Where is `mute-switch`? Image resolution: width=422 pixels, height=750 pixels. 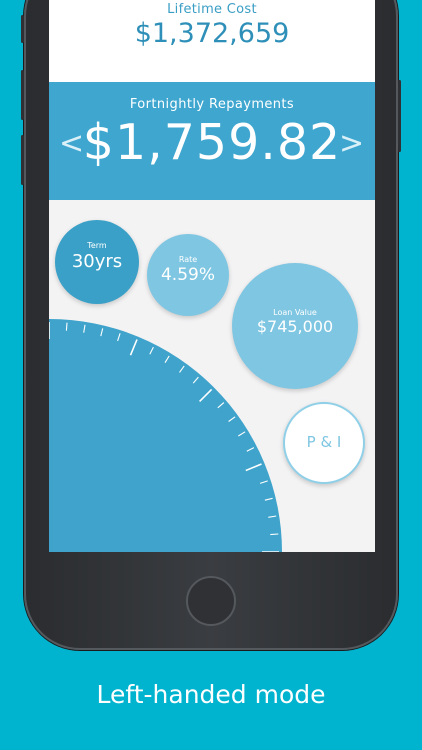
mute-switch is located at coordinates (22, 29).